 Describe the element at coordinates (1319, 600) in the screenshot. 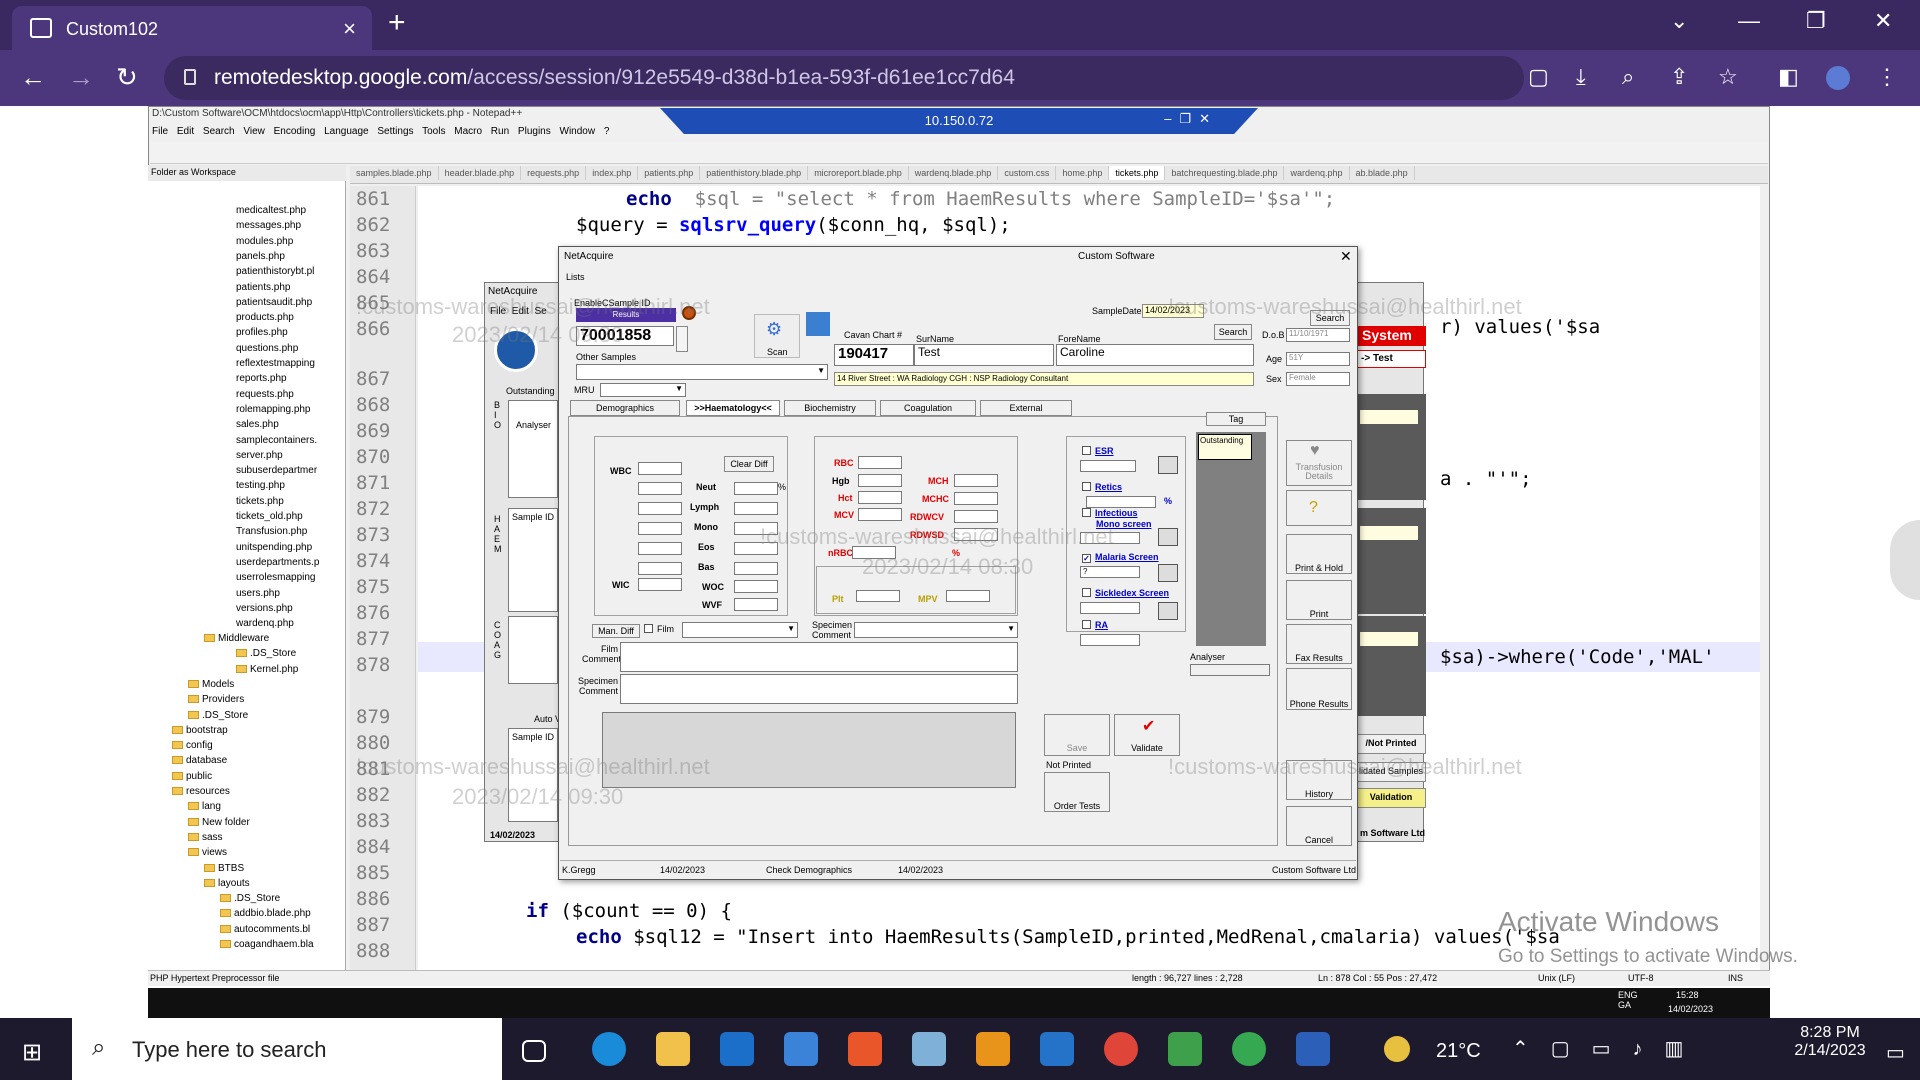

I see `print-button: Print` at that location.